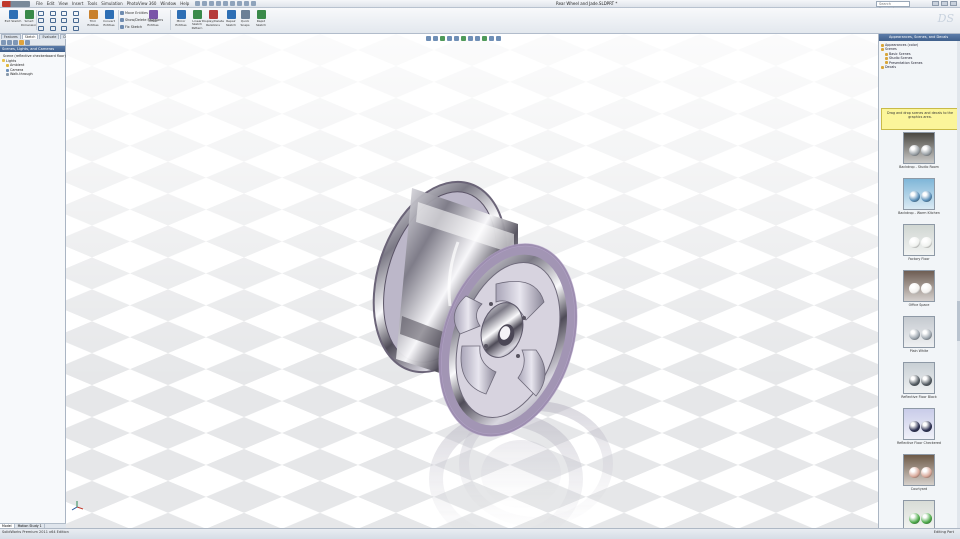 Image resolution: width=960 pixels, height=539 pixels. Describe the element at coordinates (41, 21) in the screenshot. I see `spline-icon` at that location.